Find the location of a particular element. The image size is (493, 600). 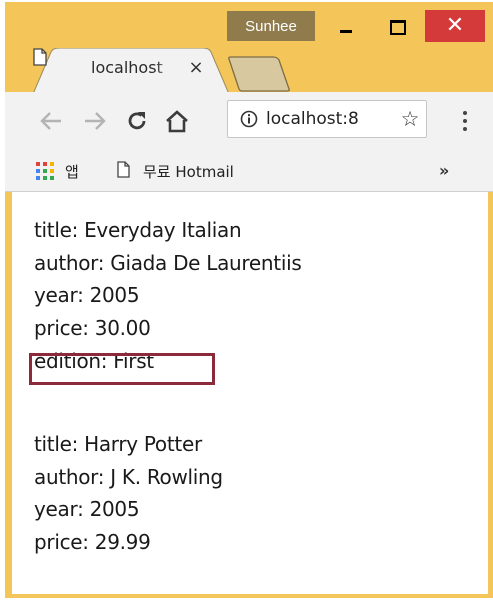

book-author: author: Giada De Laurentiis is located at coordinates (168, 262).